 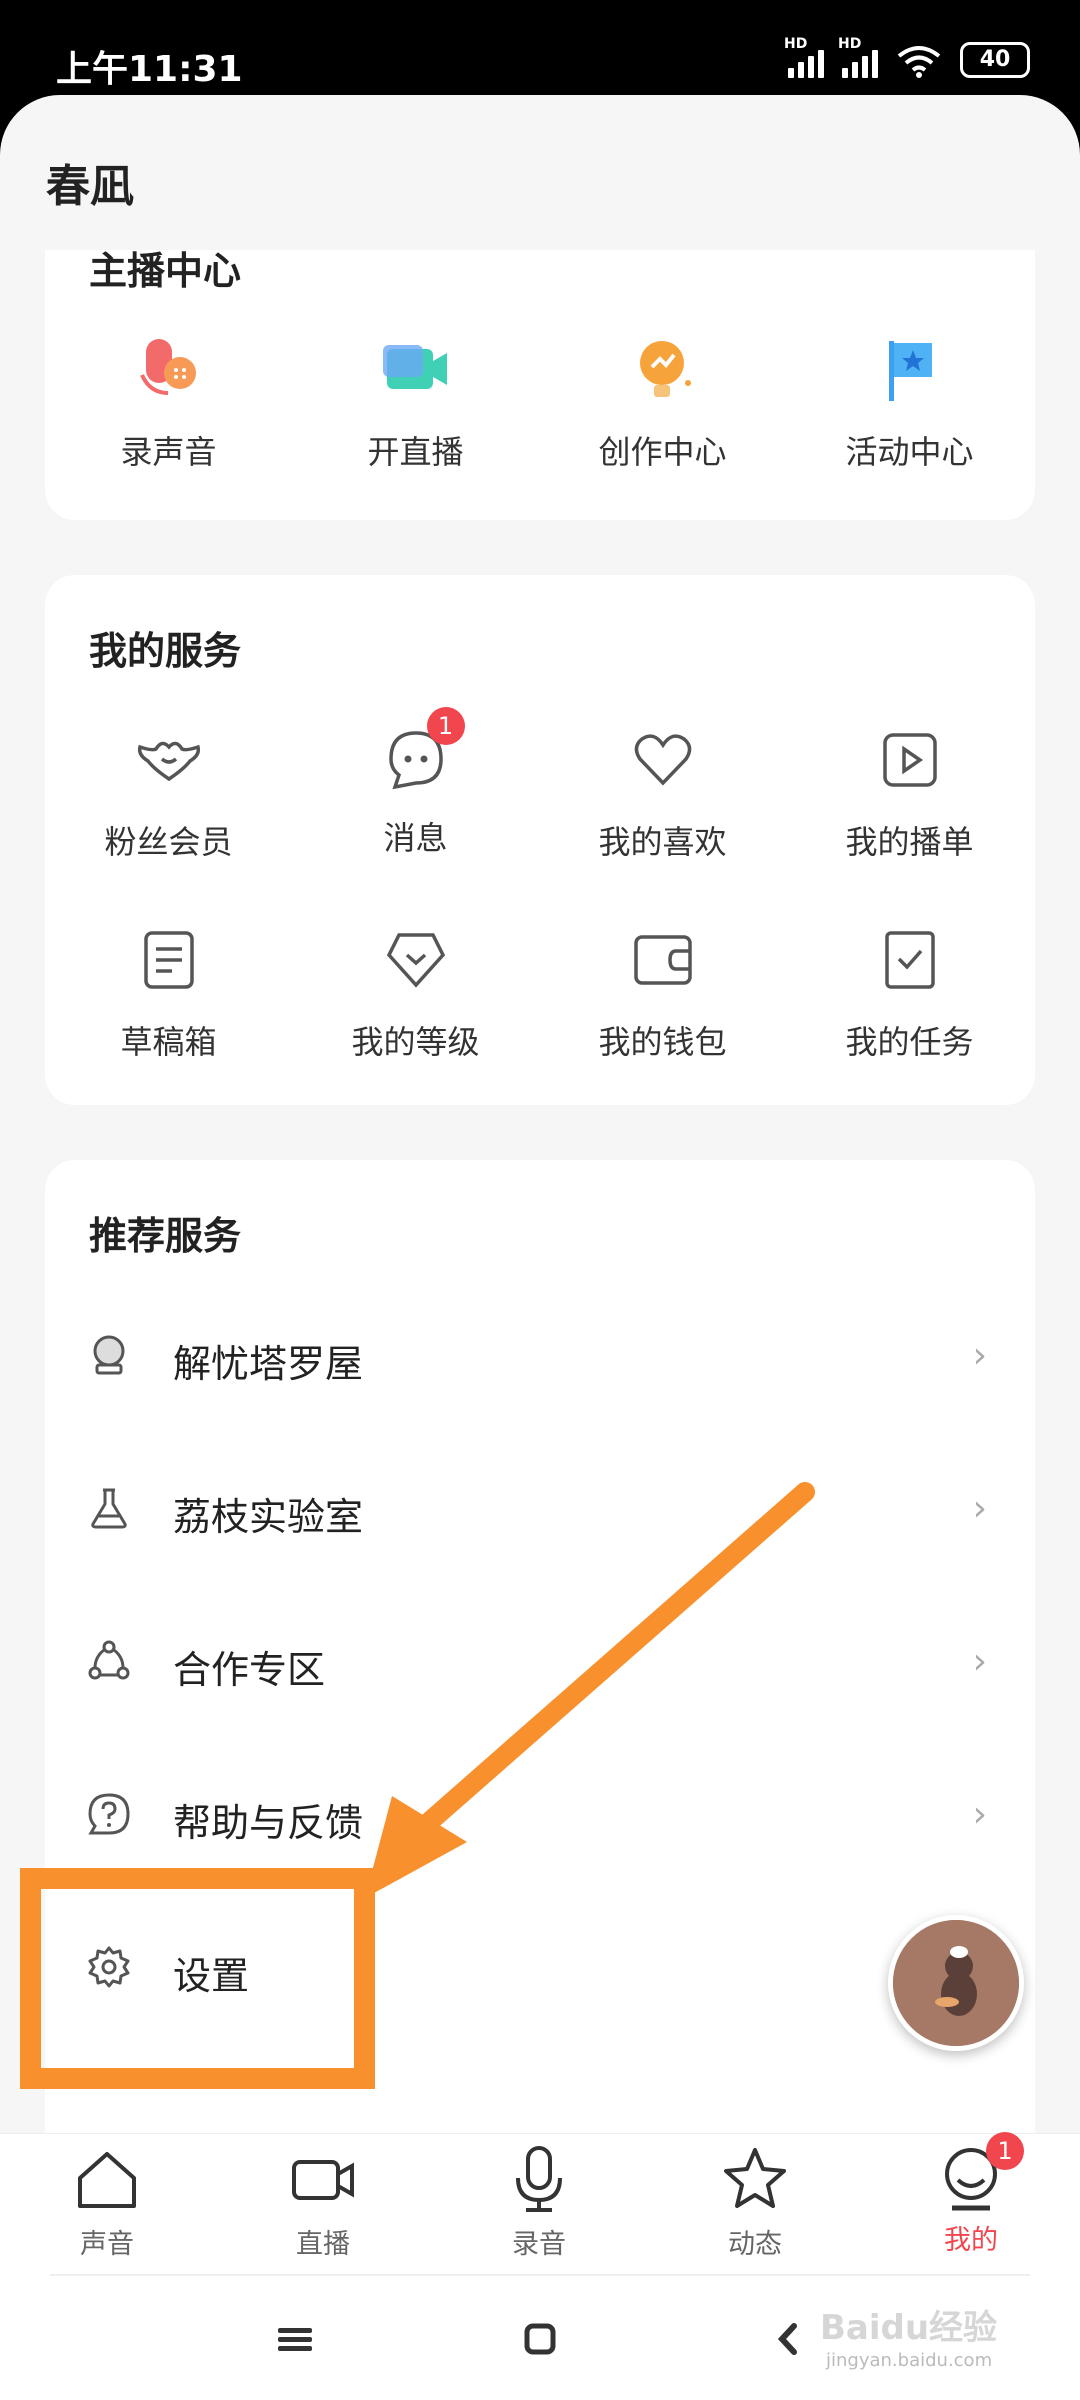 I want to click on back-icon, so click(x=788, y=2339).